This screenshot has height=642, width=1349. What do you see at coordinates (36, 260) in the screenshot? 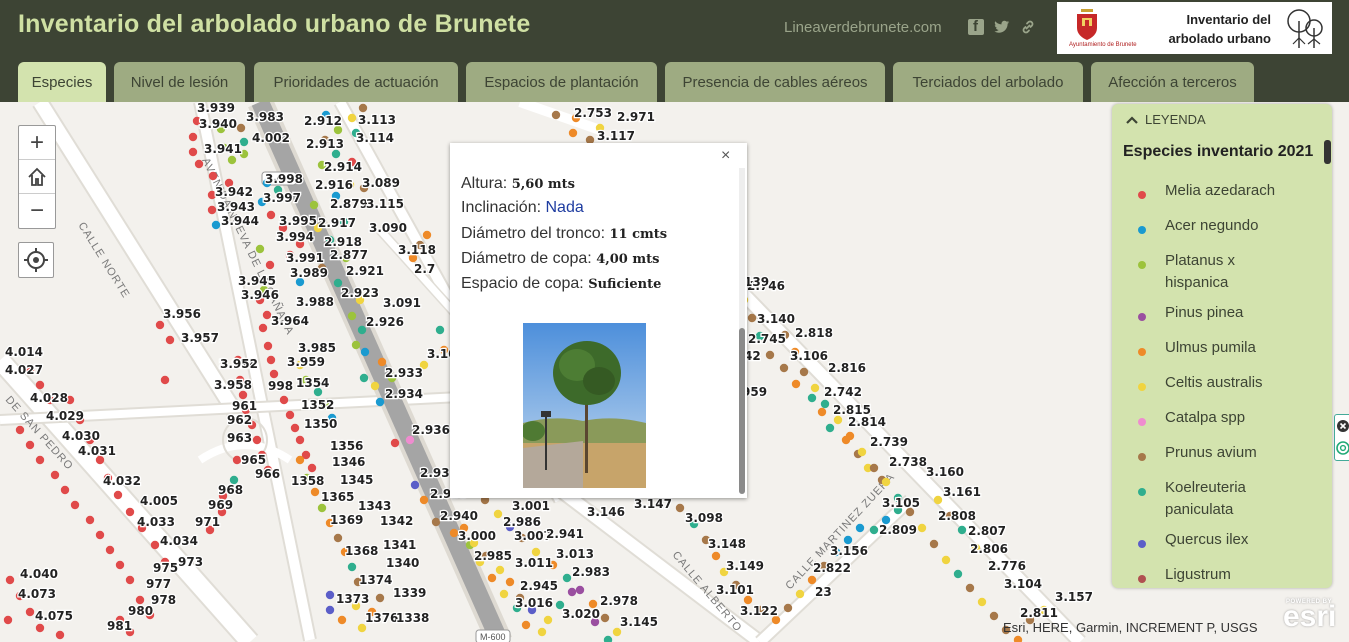
I see `locate-button` at bounding box center [36, 260].